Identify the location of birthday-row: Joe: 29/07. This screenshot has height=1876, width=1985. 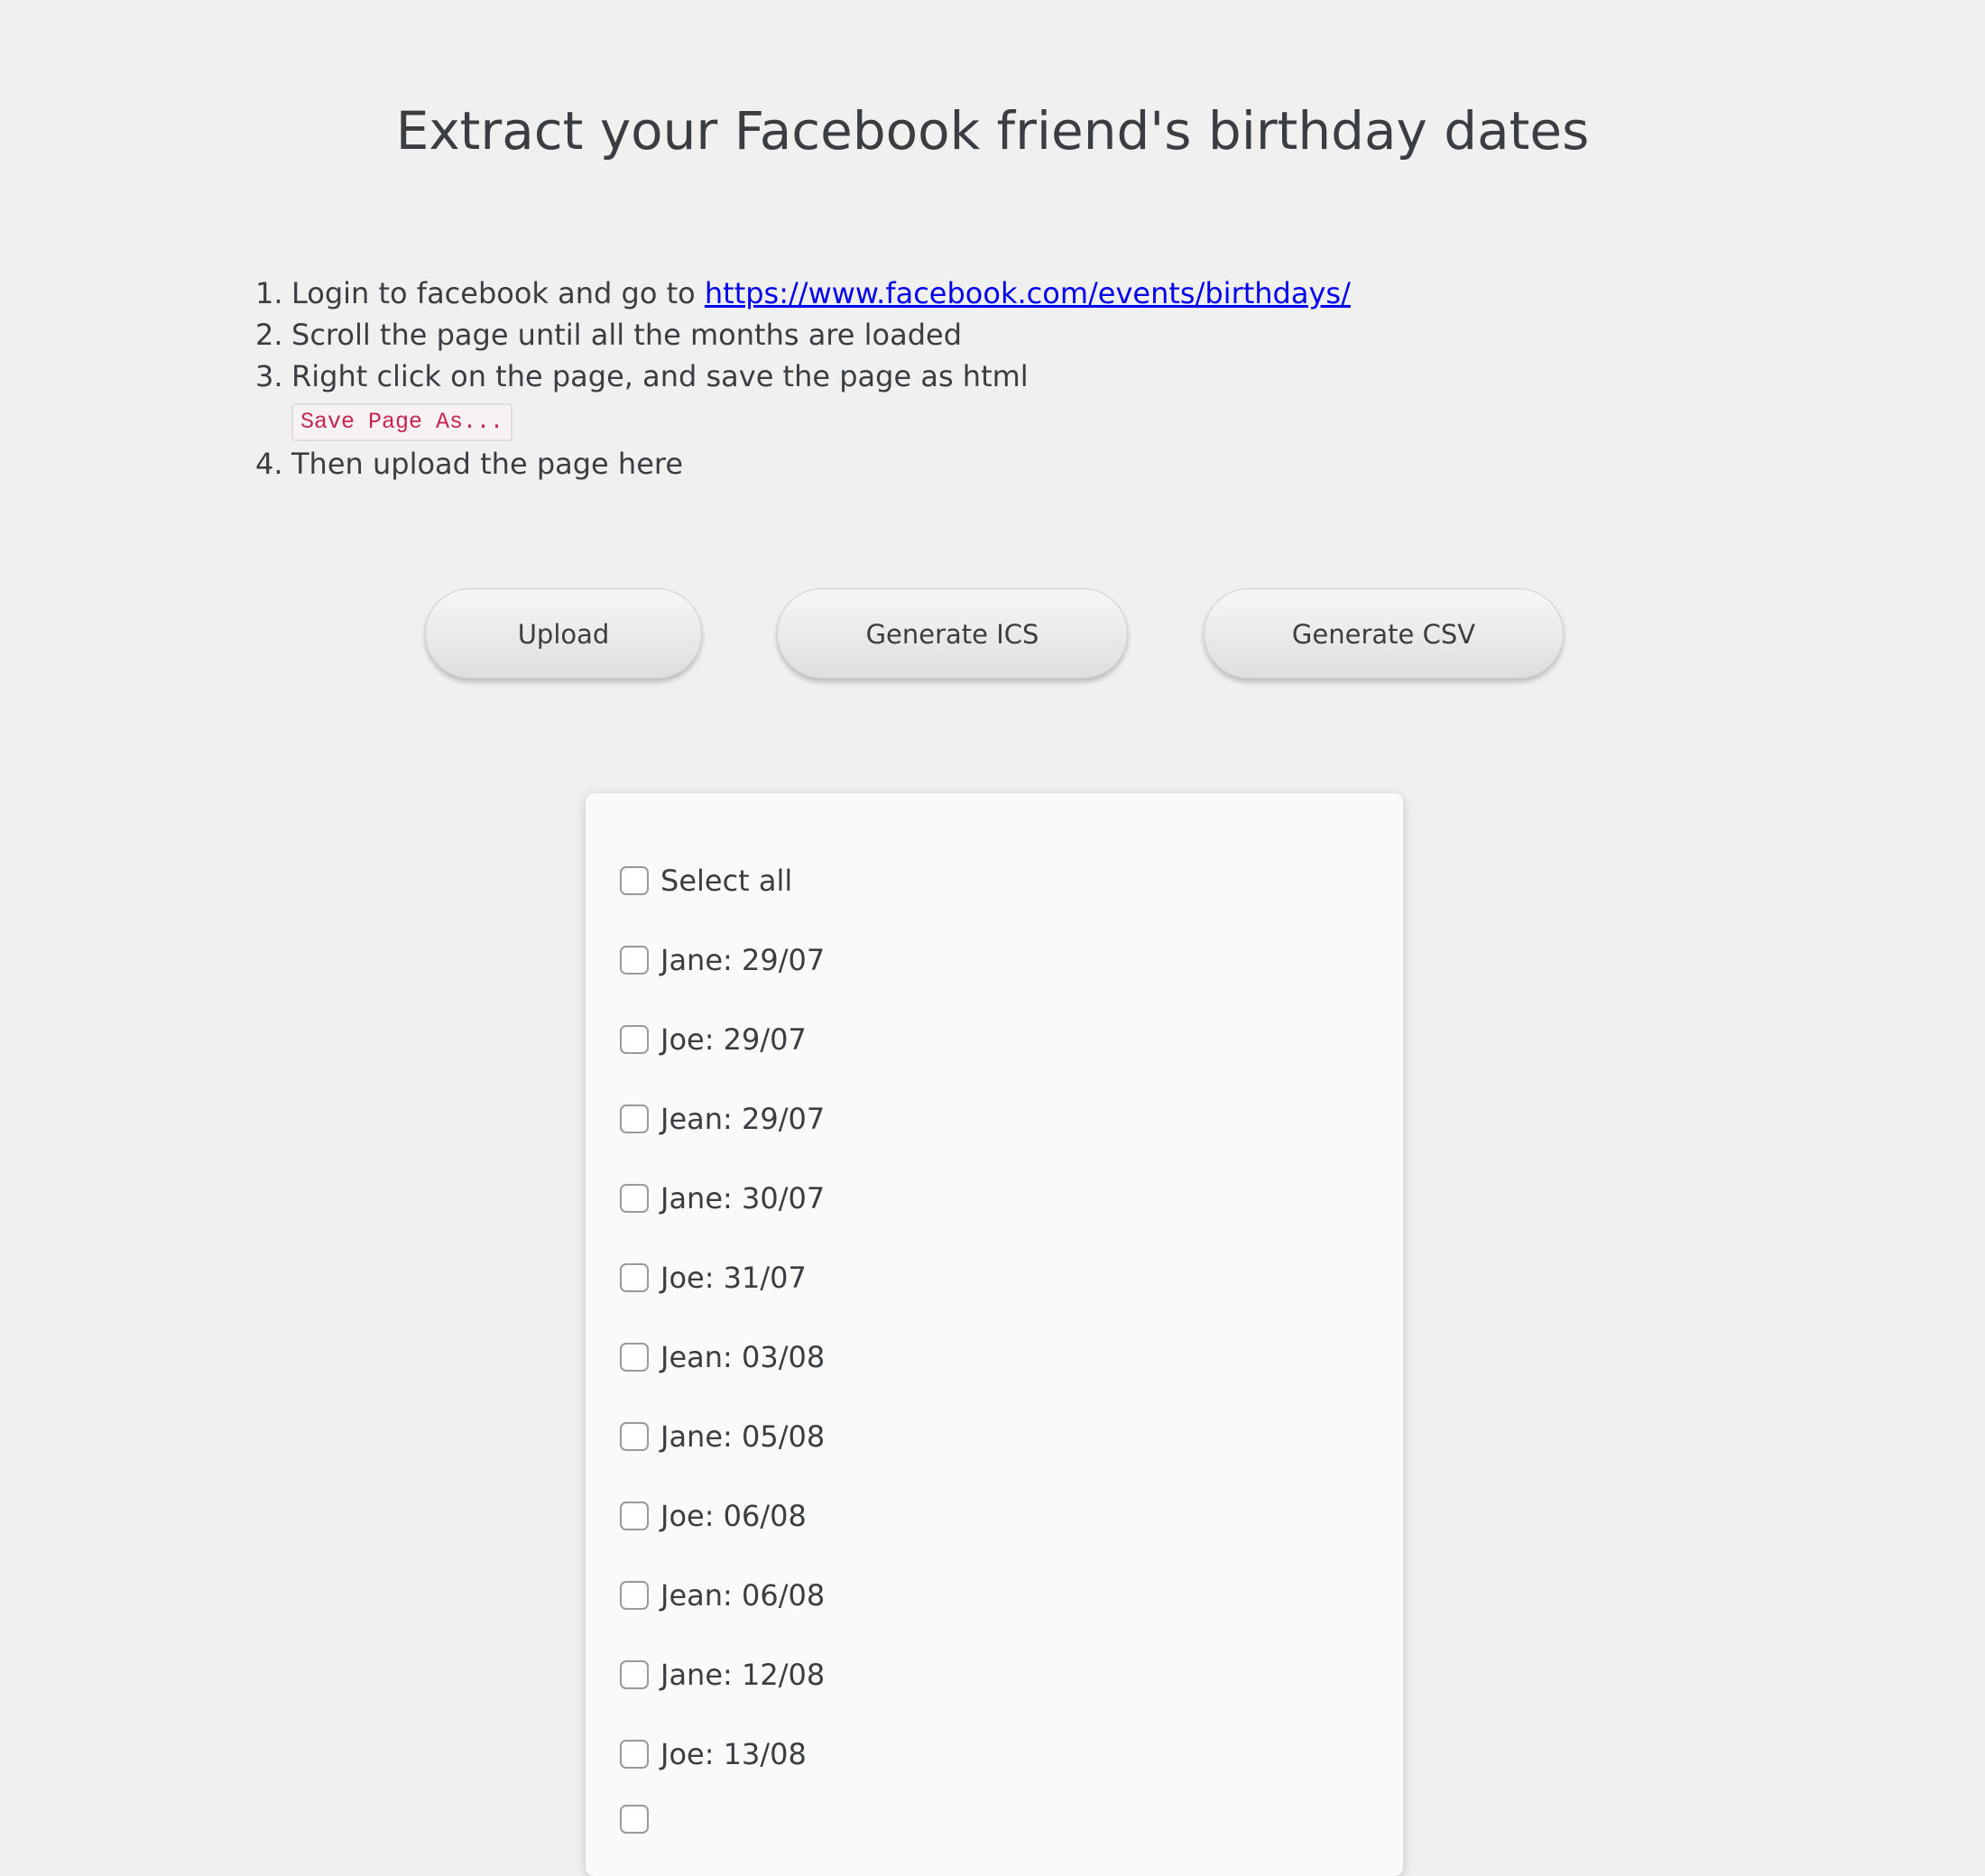
(713, 1039).